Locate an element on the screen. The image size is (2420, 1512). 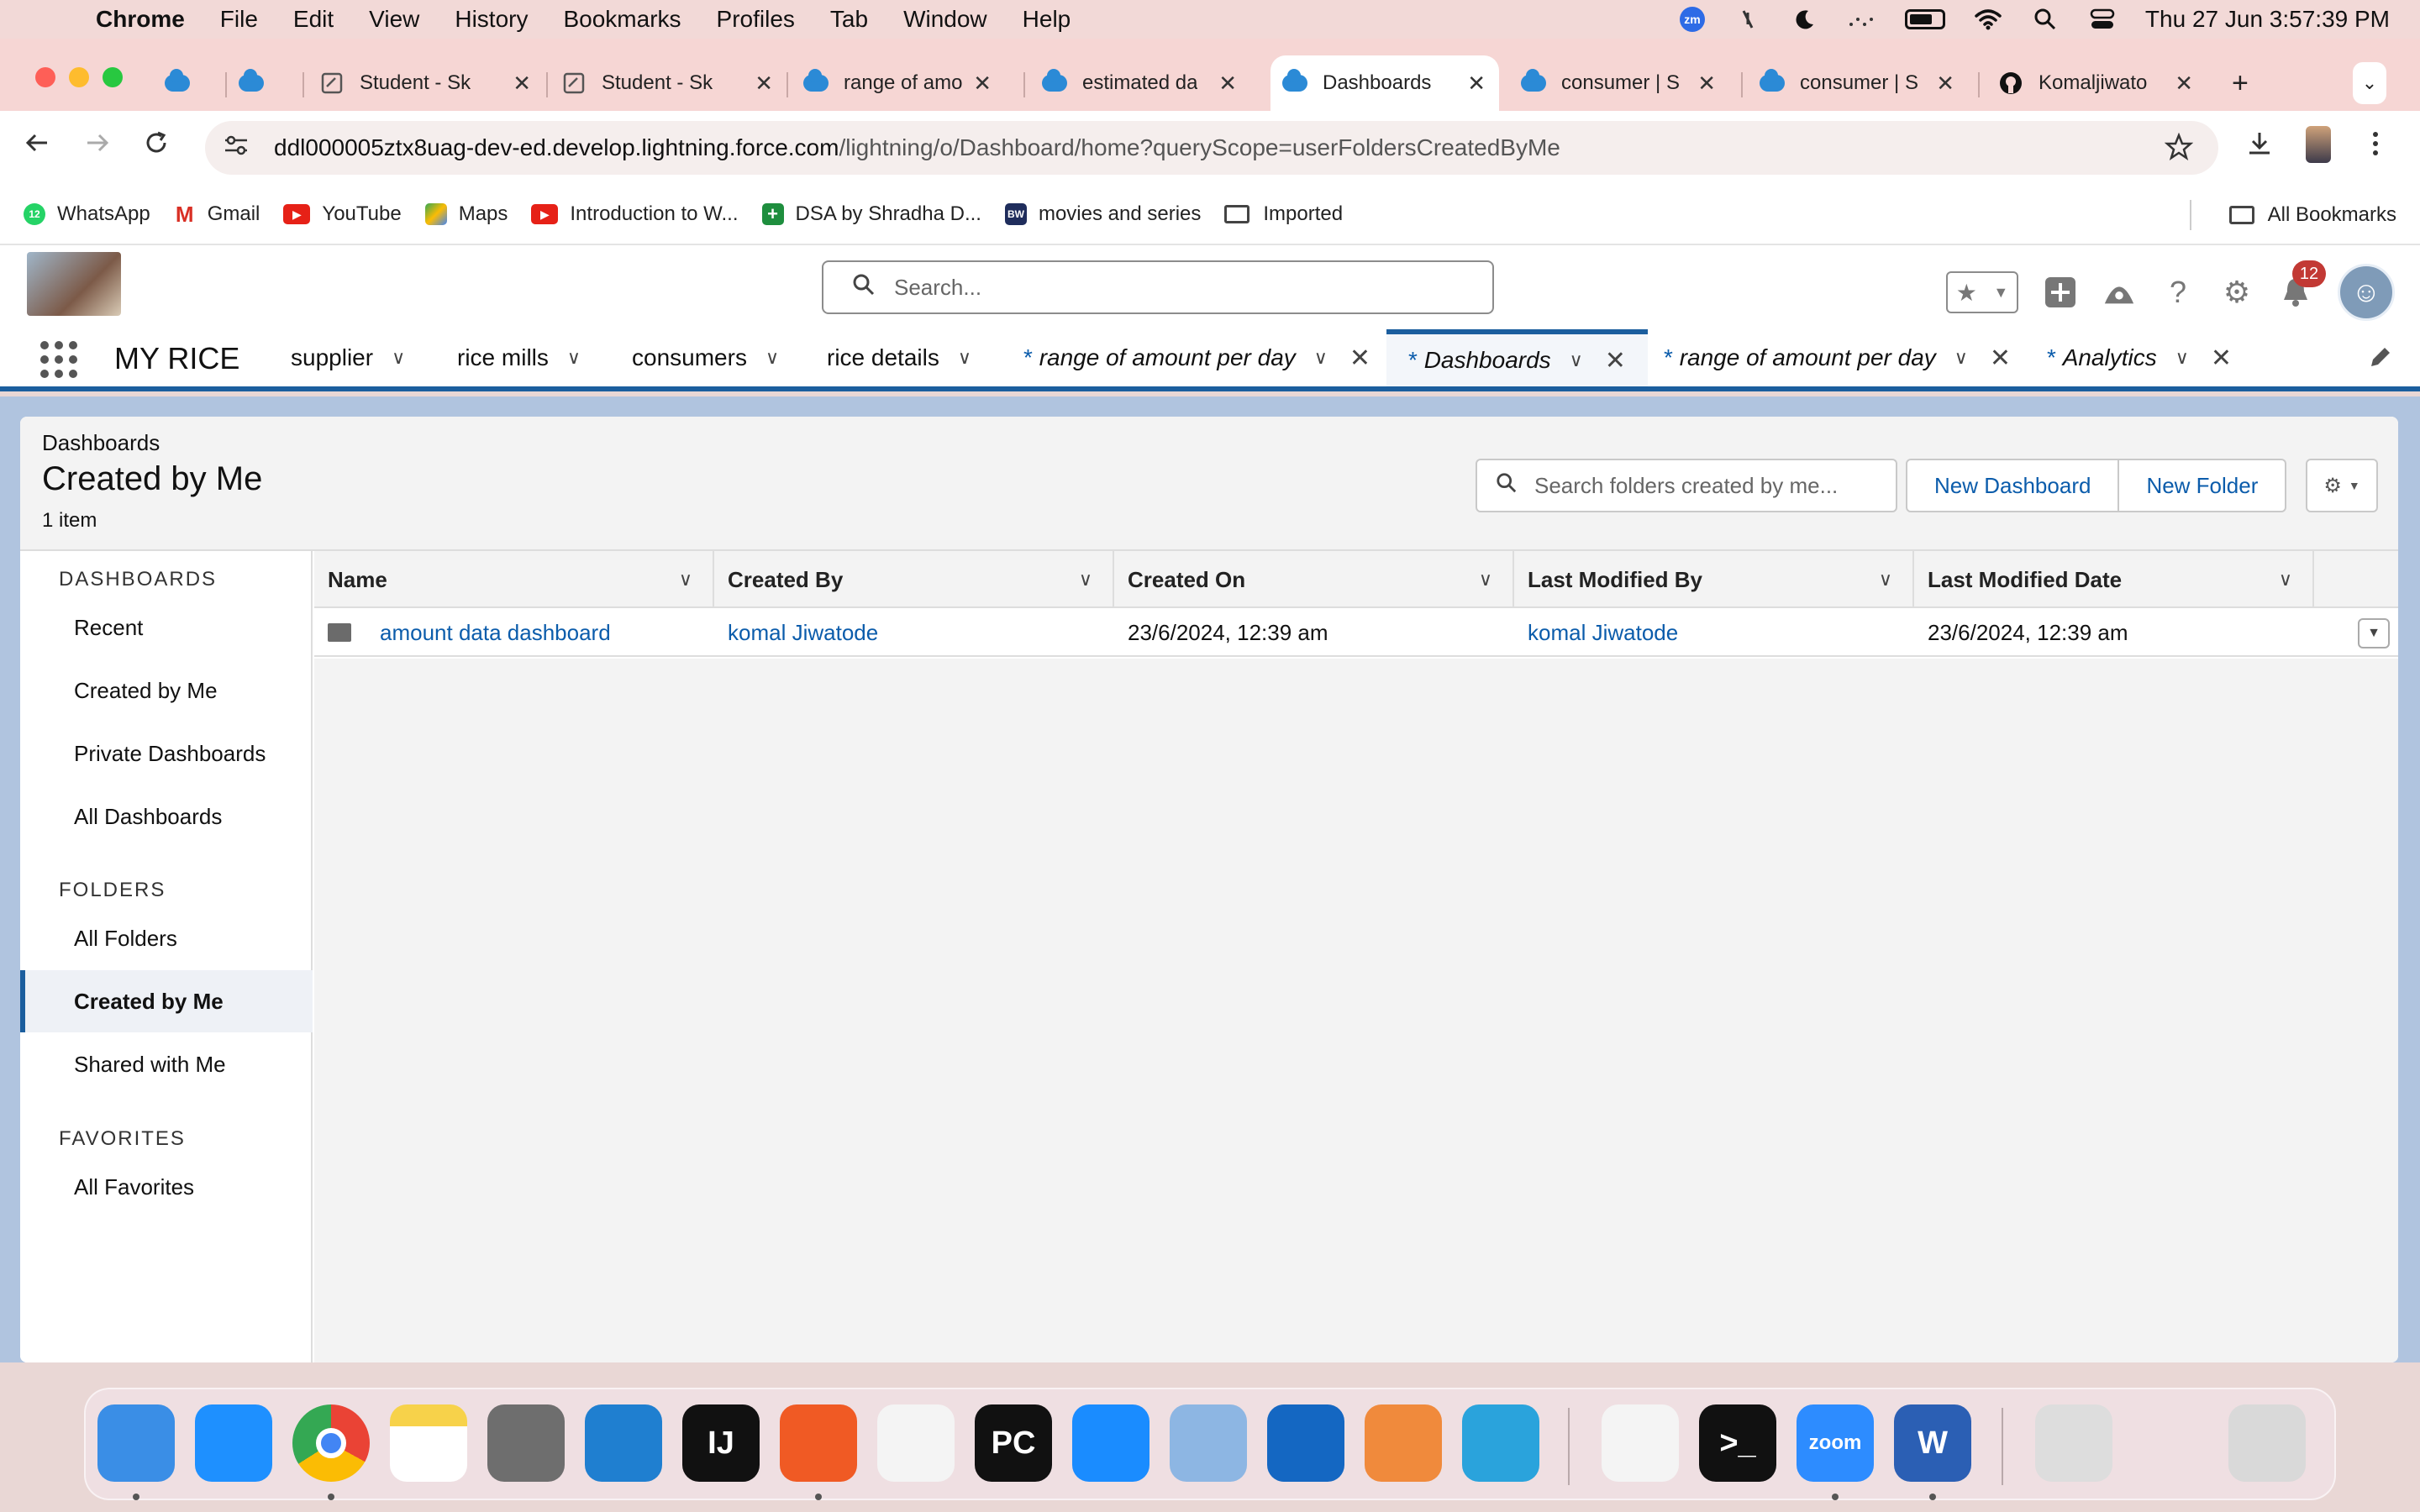
column-header-last-modified-by: Last Modified By ∨ is located at coordinates (1714, 579).